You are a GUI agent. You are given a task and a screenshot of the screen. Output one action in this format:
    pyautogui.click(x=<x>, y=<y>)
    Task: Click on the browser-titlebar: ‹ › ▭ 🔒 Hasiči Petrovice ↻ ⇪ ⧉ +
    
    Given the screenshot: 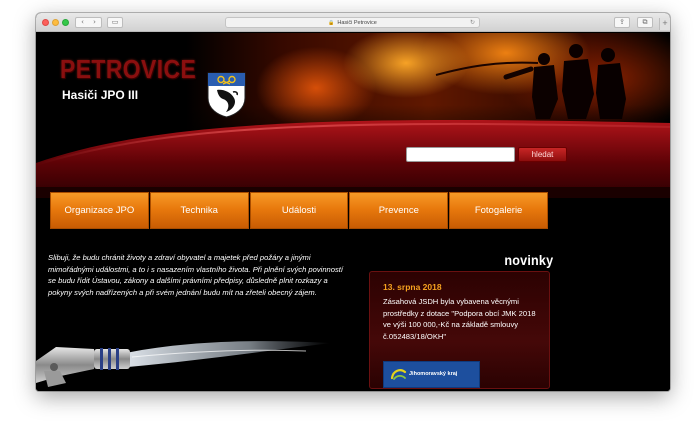 What is the action you would take?
    pyautogui.click(x=353, y=22)
    